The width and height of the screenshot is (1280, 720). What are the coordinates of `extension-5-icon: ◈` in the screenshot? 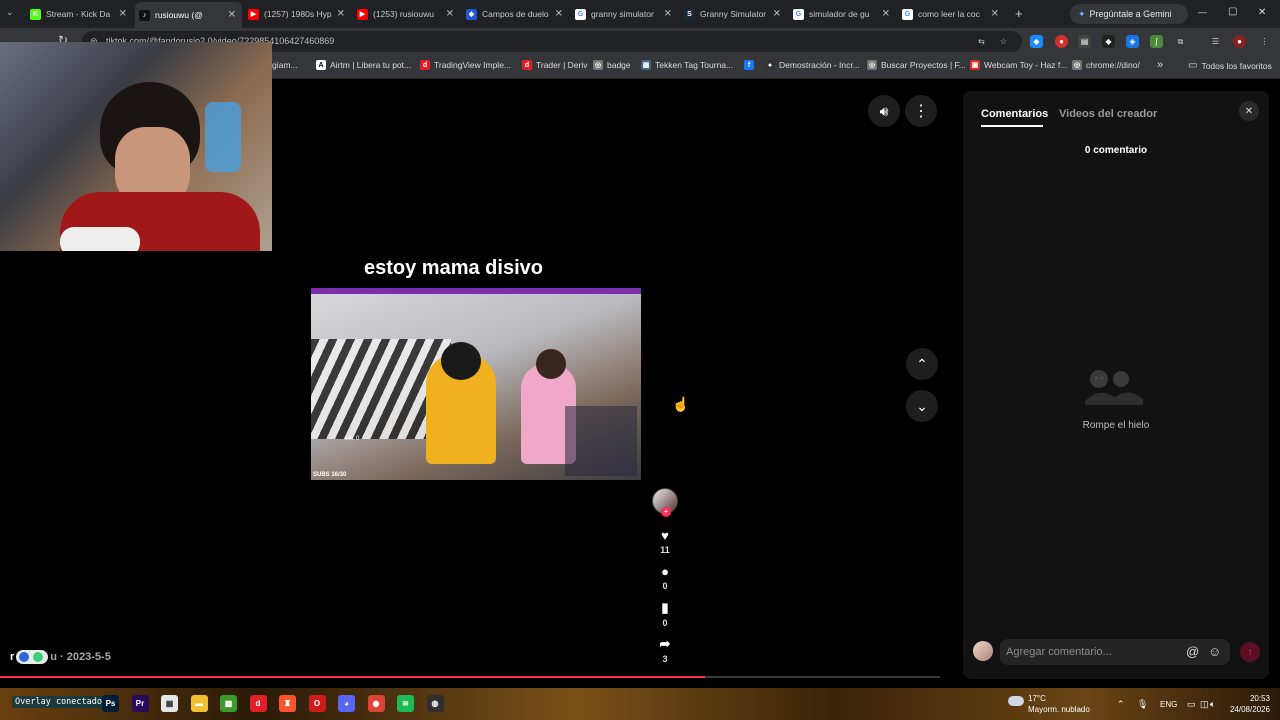 It's located at (1132, 41).